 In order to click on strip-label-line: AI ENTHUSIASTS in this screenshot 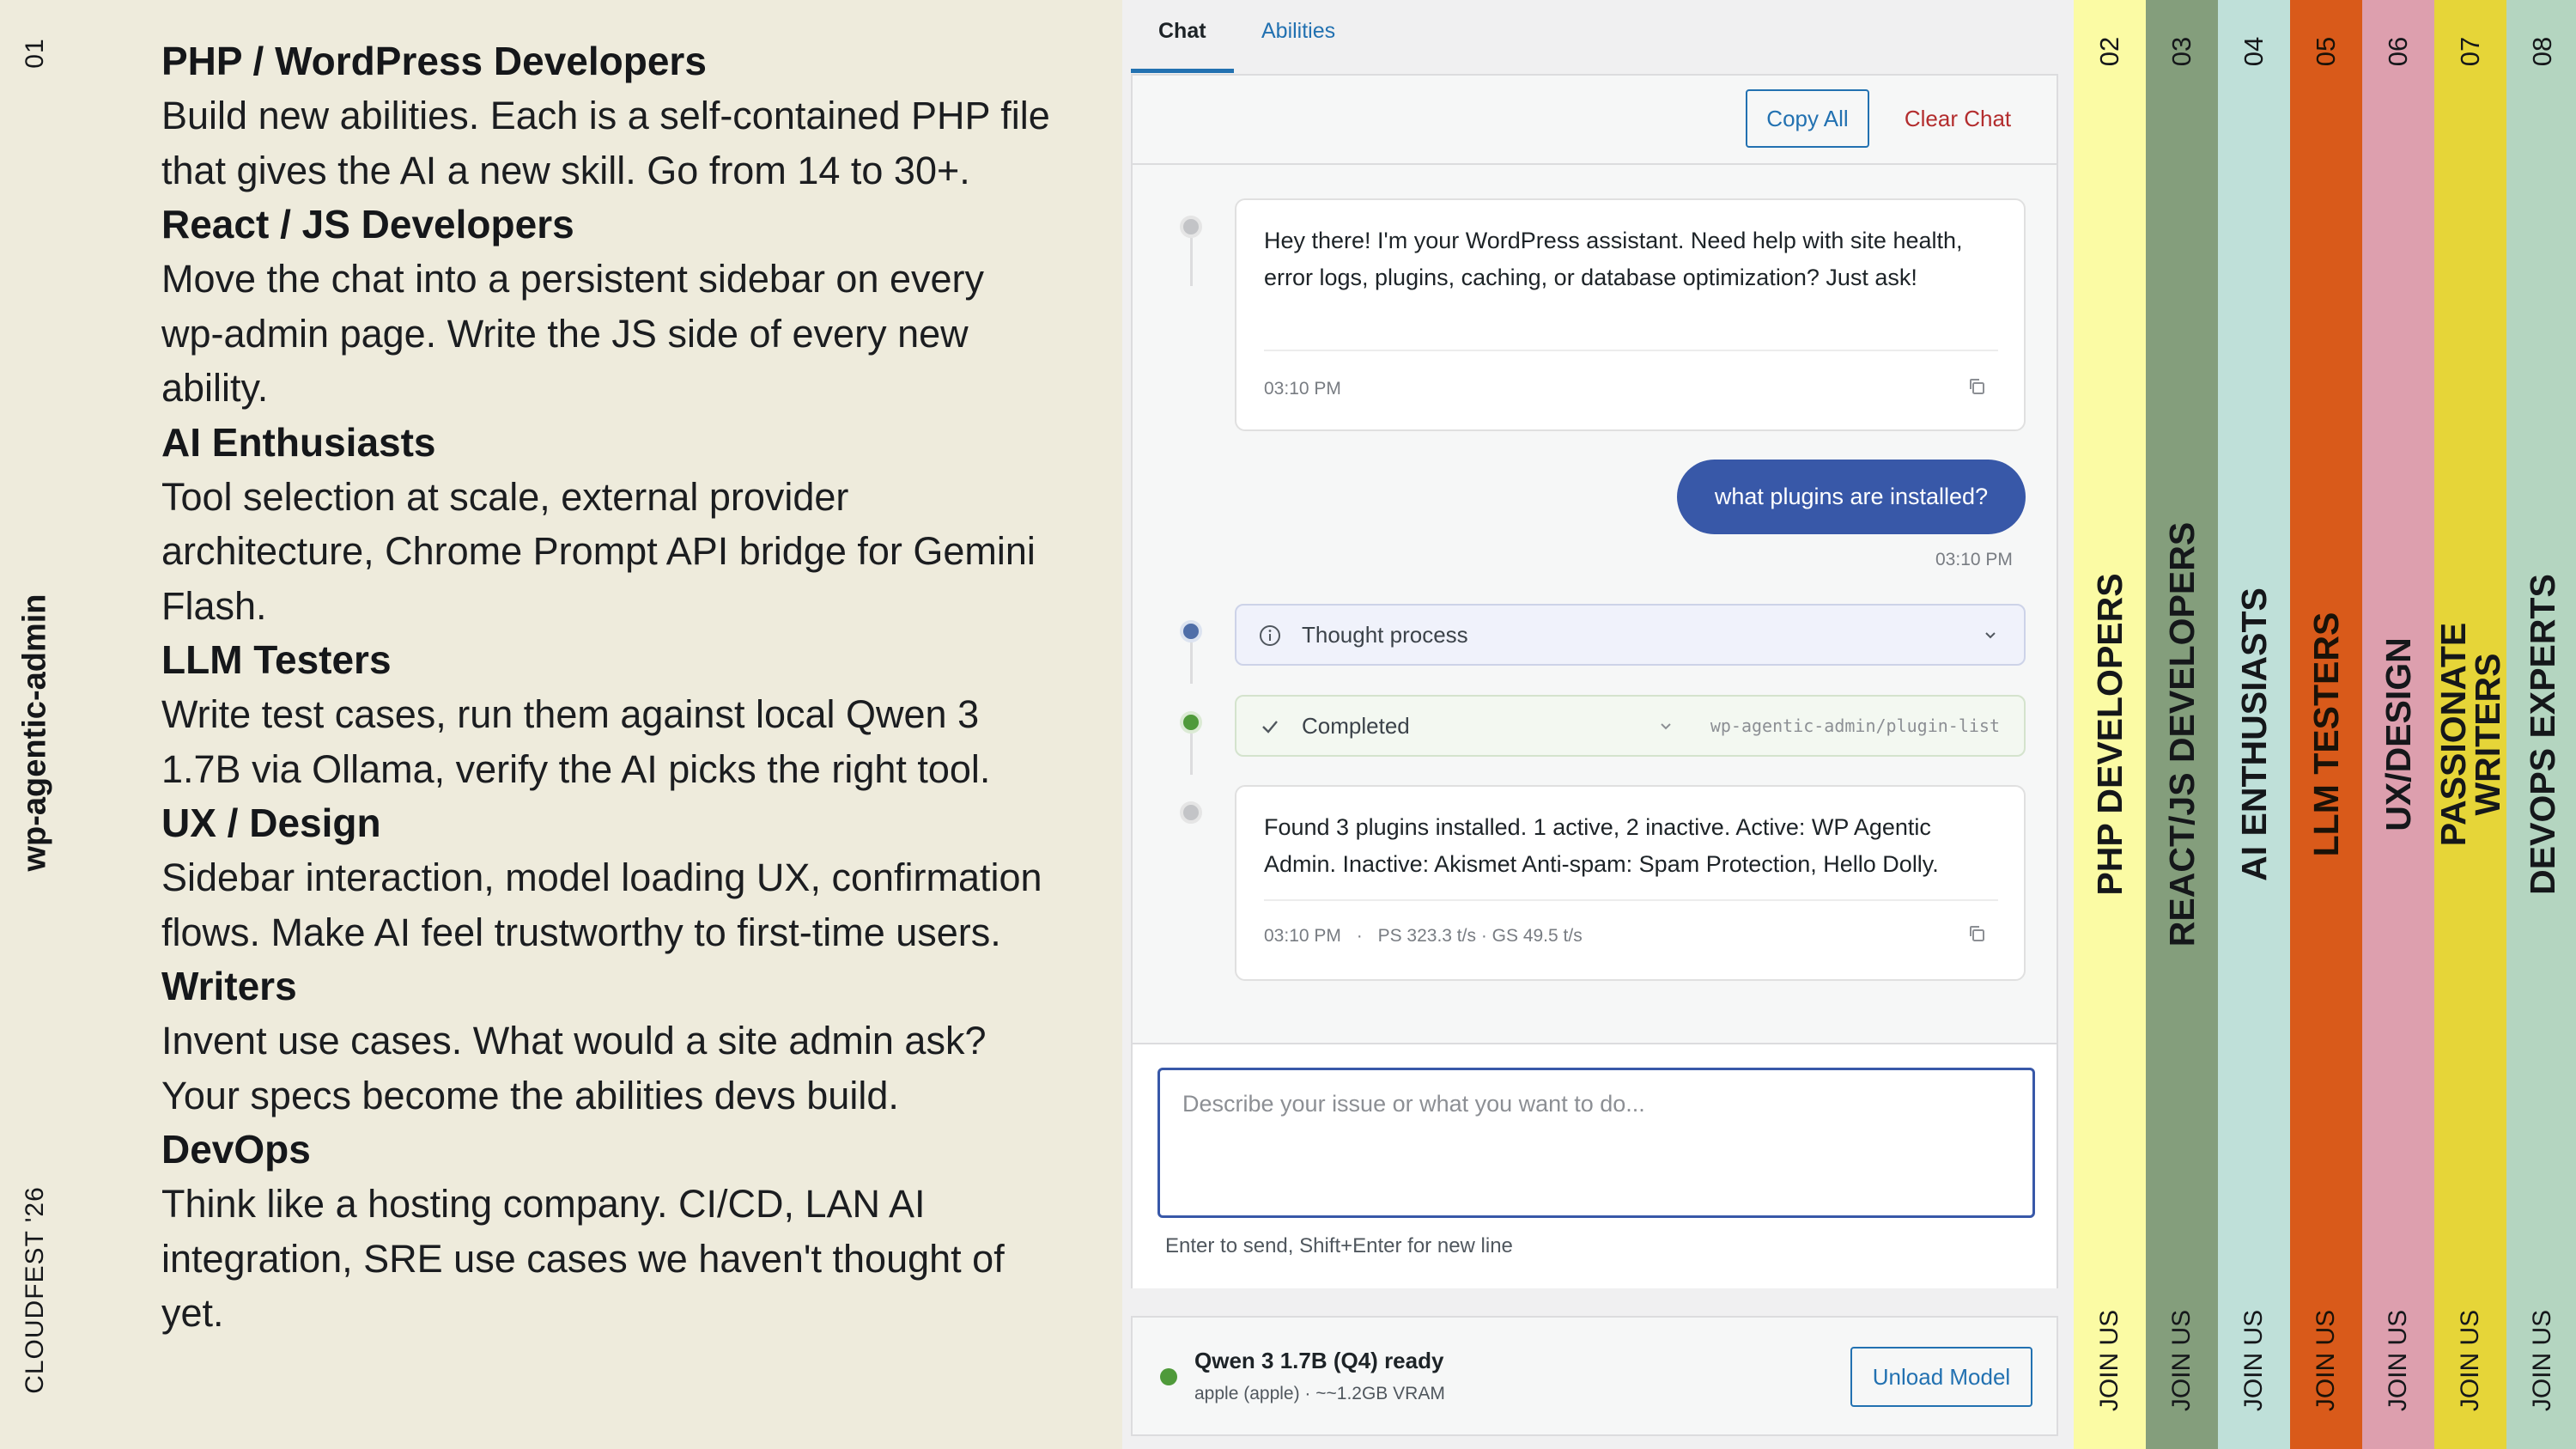, I will do `click(2254, 734)`.